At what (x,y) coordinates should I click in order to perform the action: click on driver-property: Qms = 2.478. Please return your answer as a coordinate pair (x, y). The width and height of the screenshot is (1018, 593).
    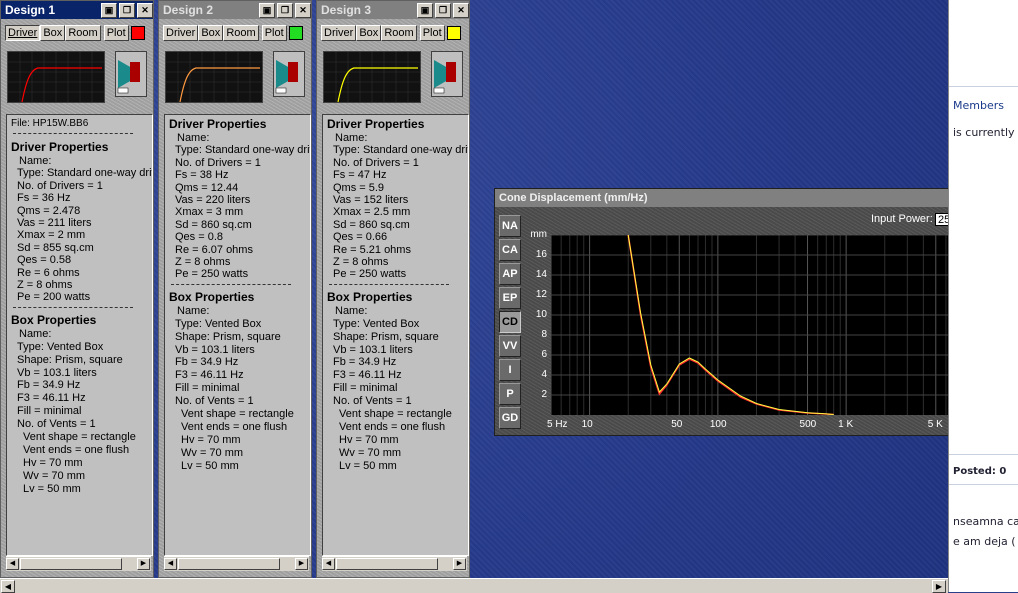
    Looking at the image, I should click on (49, 210).